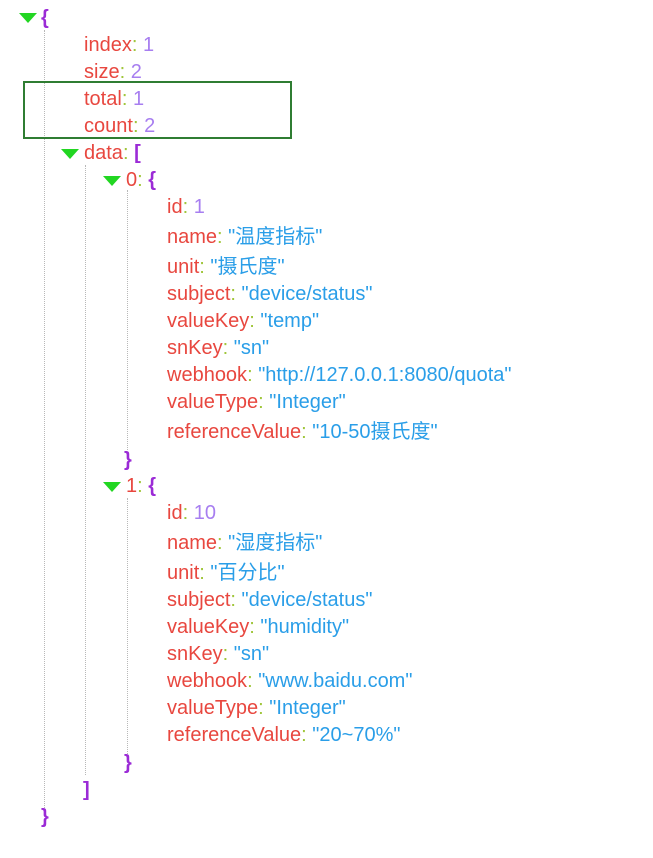 Image resolution: width=653 pixels, height=858 pixels. What do you see at coordinates (247, 267) in the screenshot?
I see `field-value: "摄氏度"` at bounding box center [247, 267].